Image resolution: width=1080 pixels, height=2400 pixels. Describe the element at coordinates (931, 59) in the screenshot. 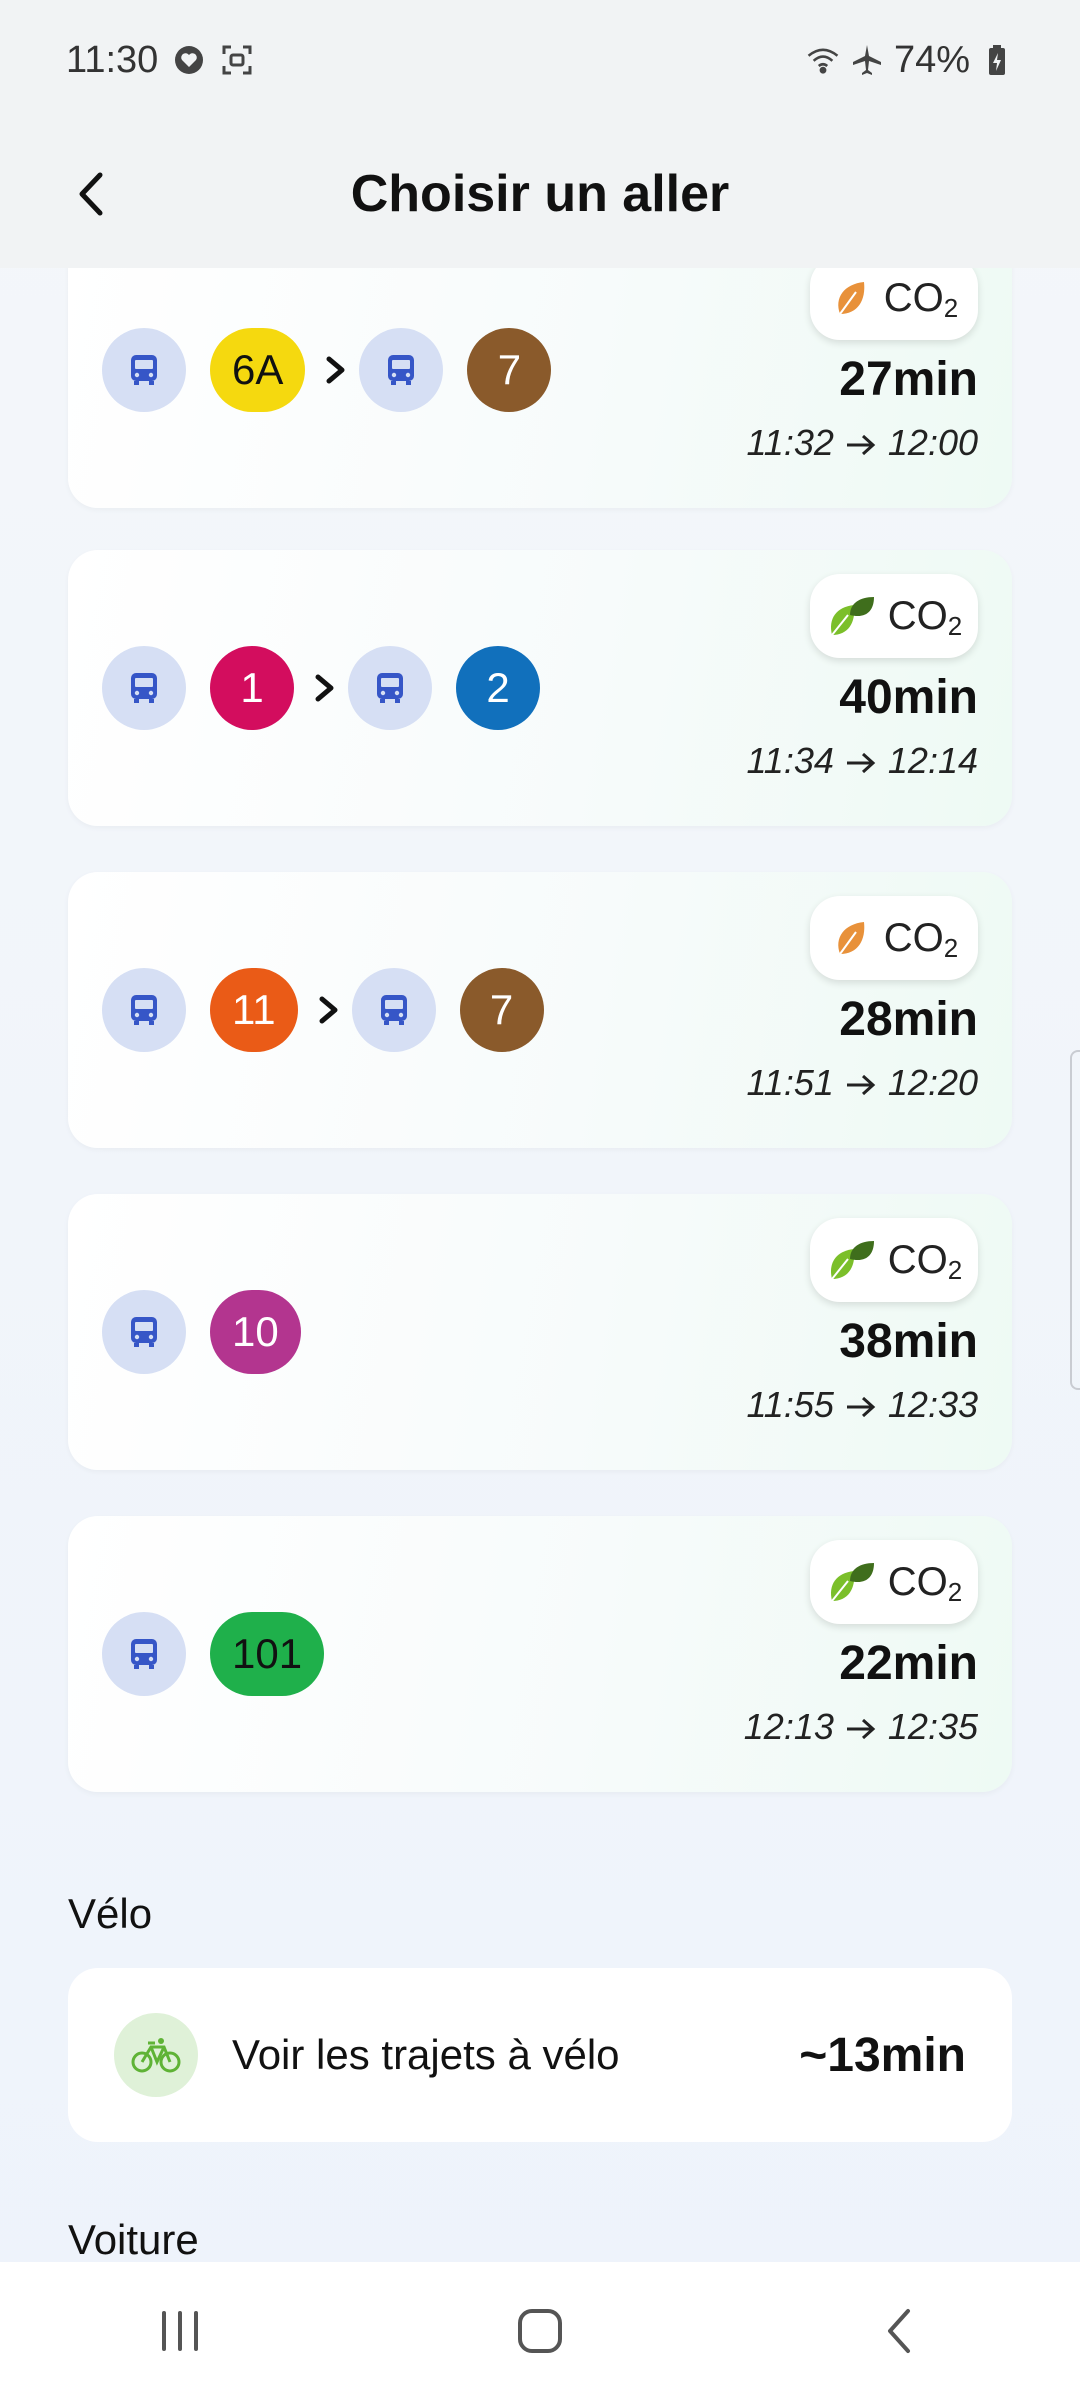

I see `battery-percentage: 74%` at that location.